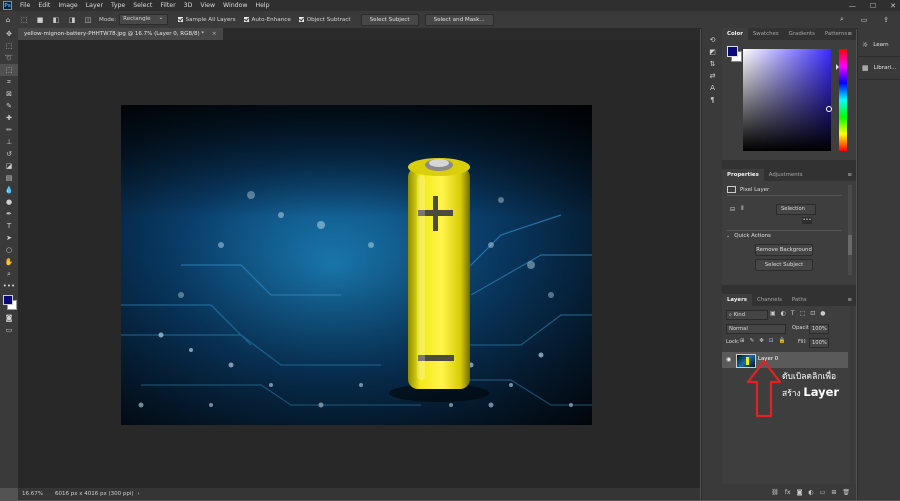 The image size is (900, 501). Describe the element at coordinates (9, 34) in the screenshot. I see `move-tool-icon: ✥` at that location.